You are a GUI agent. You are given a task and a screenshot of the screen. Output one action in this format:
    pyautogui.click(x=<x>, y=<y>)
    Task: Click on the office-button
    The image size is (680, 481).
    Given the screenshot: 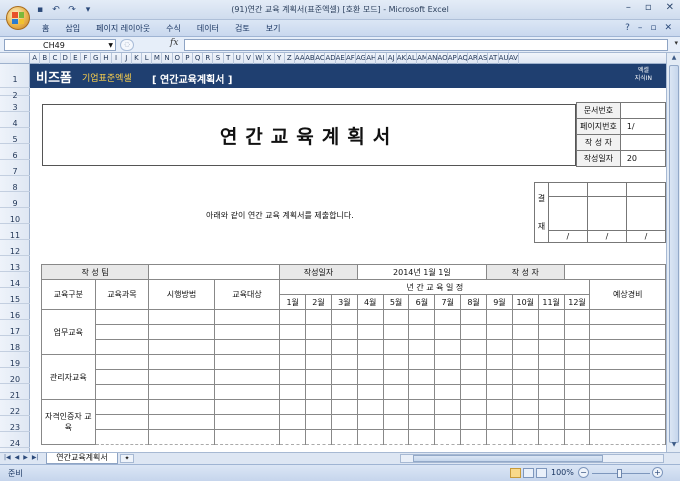 What is the action you would take?
    pyautogui.click(x=18, y=18)
    